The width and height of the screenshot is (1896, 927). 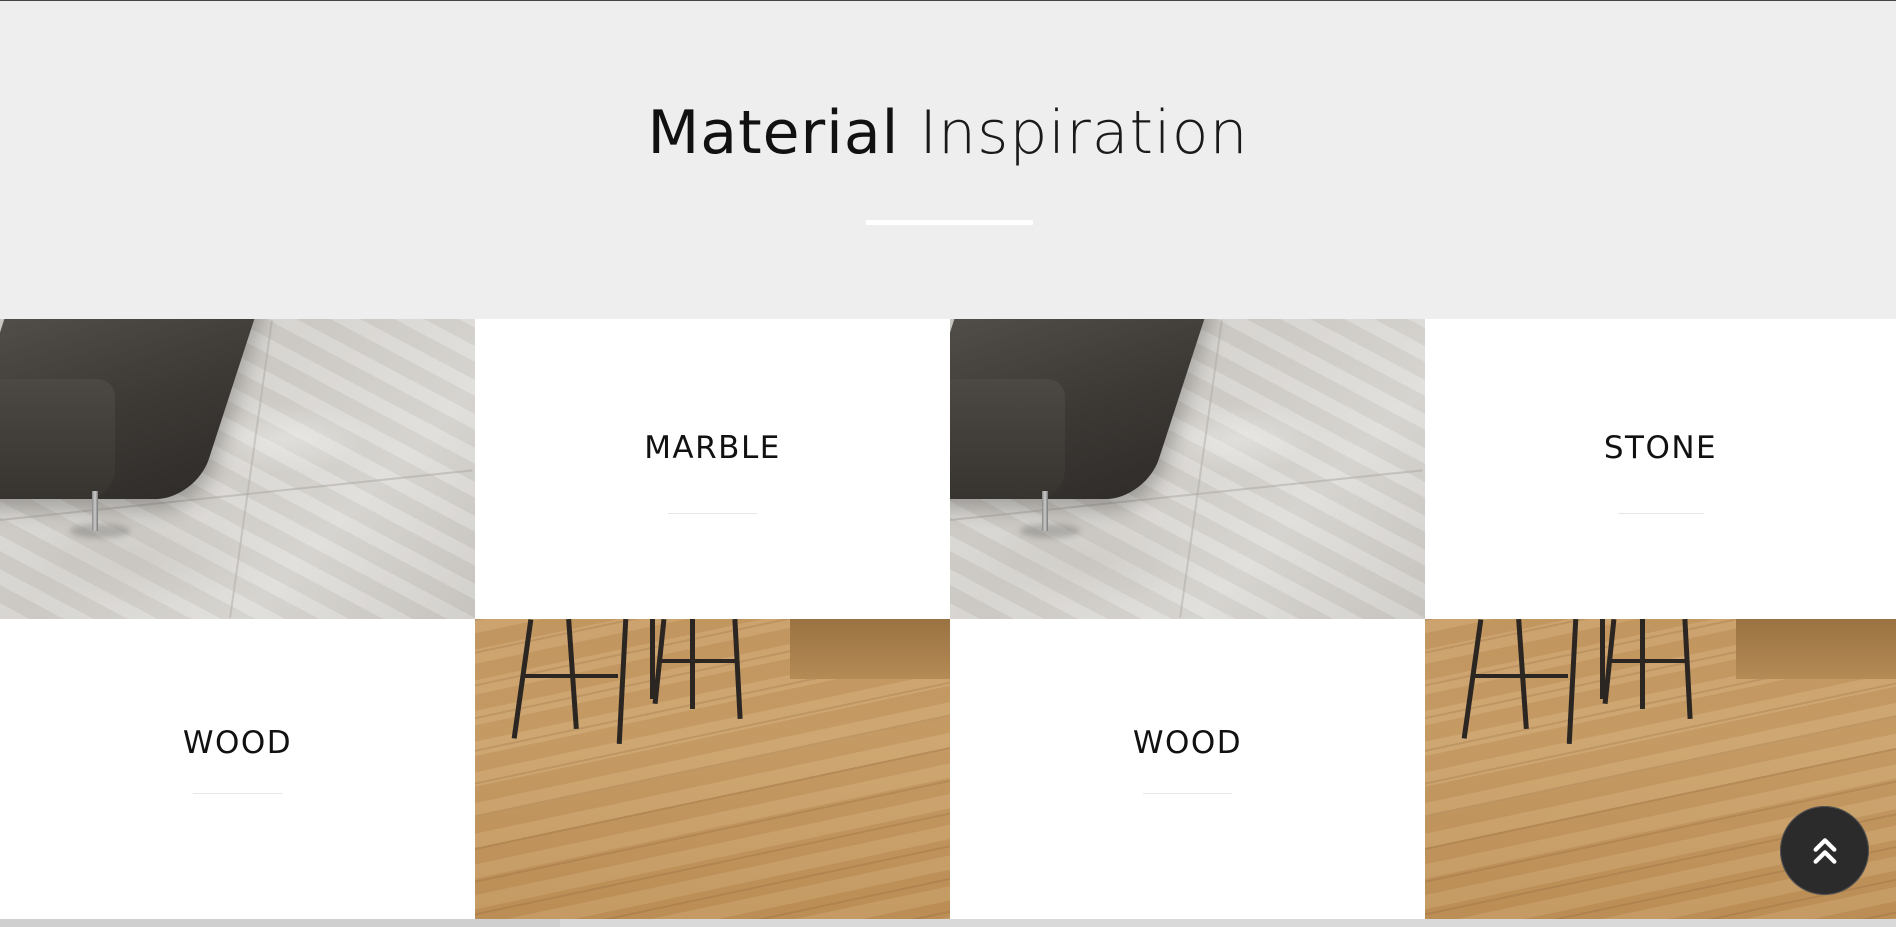 I want to click on marble-underline, so click(x=712, y=513).